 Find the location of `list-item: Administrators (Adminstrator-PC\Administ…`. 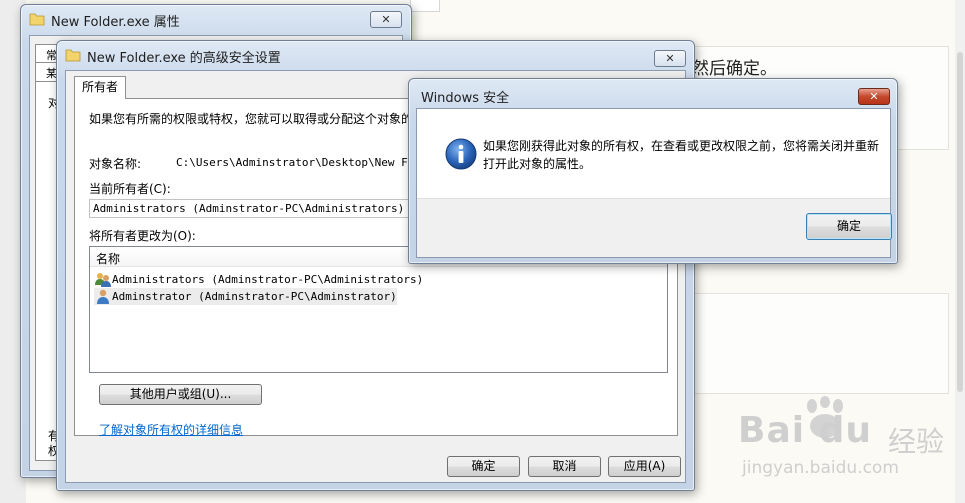

list-item: Administrators (Adminstrator-PC\Administ… is located at coordinates (258, 279).